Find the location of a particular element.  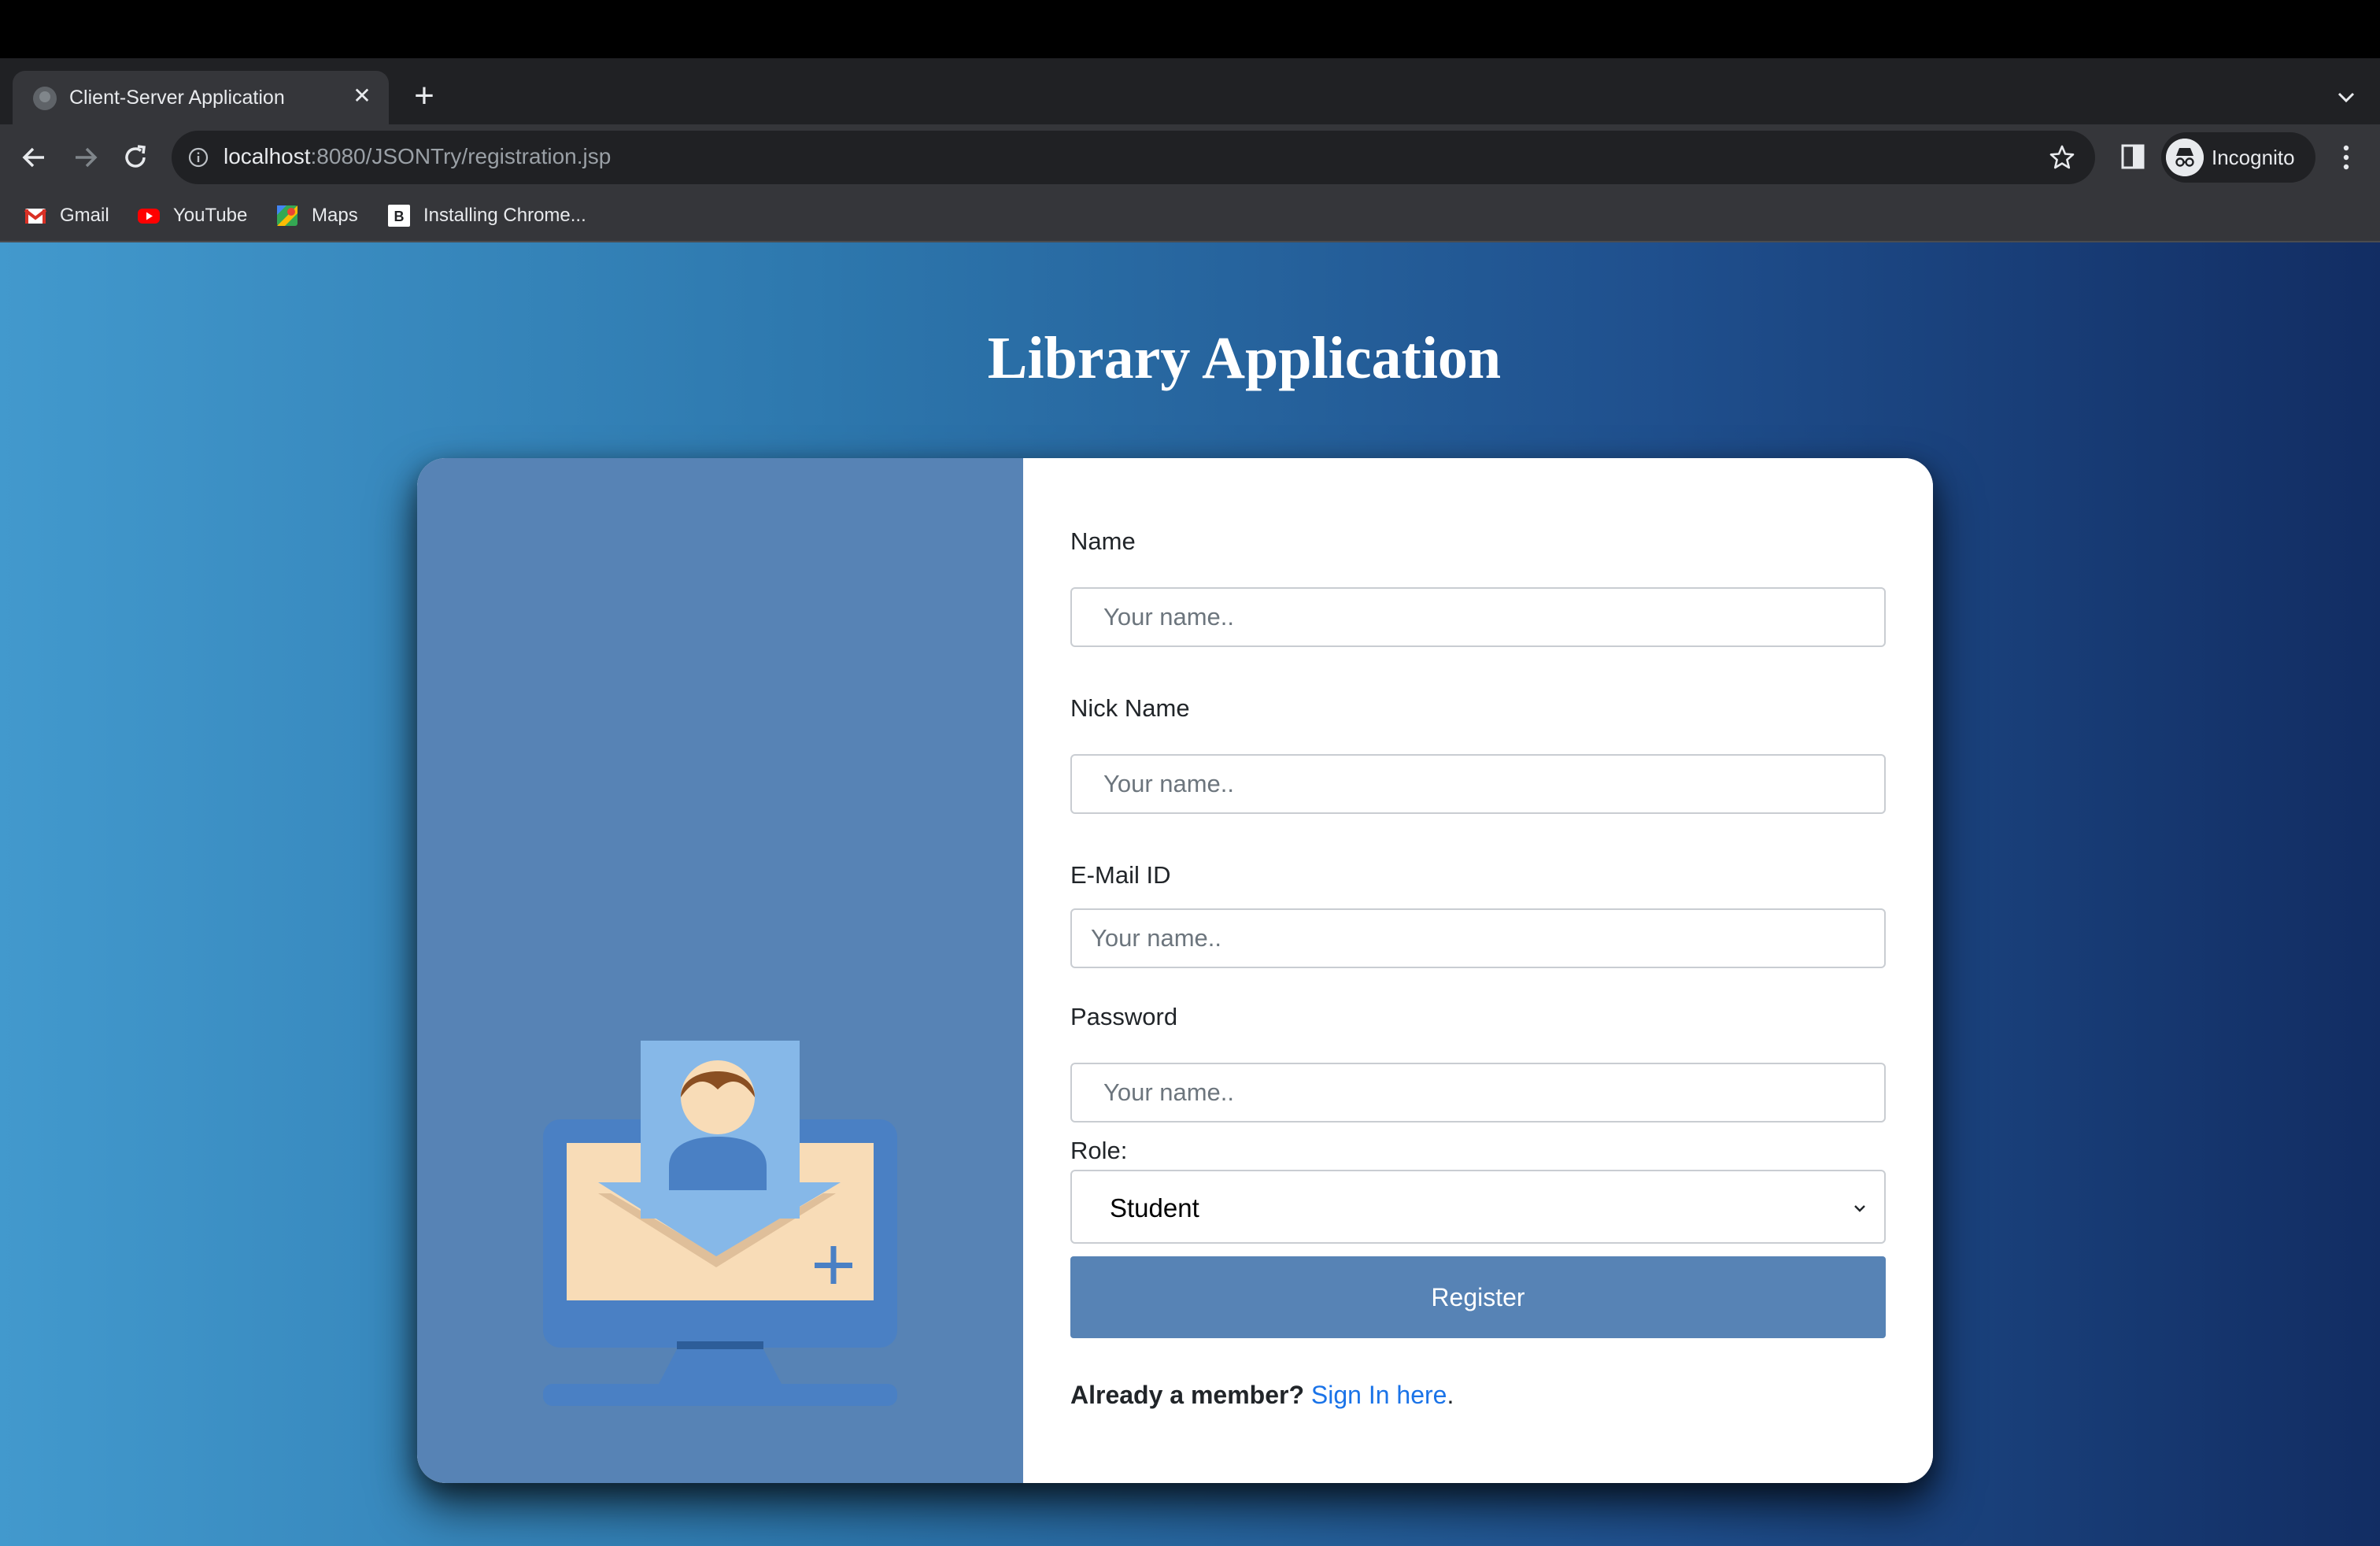

nick-name-input is located at coordinates (1478, 784).